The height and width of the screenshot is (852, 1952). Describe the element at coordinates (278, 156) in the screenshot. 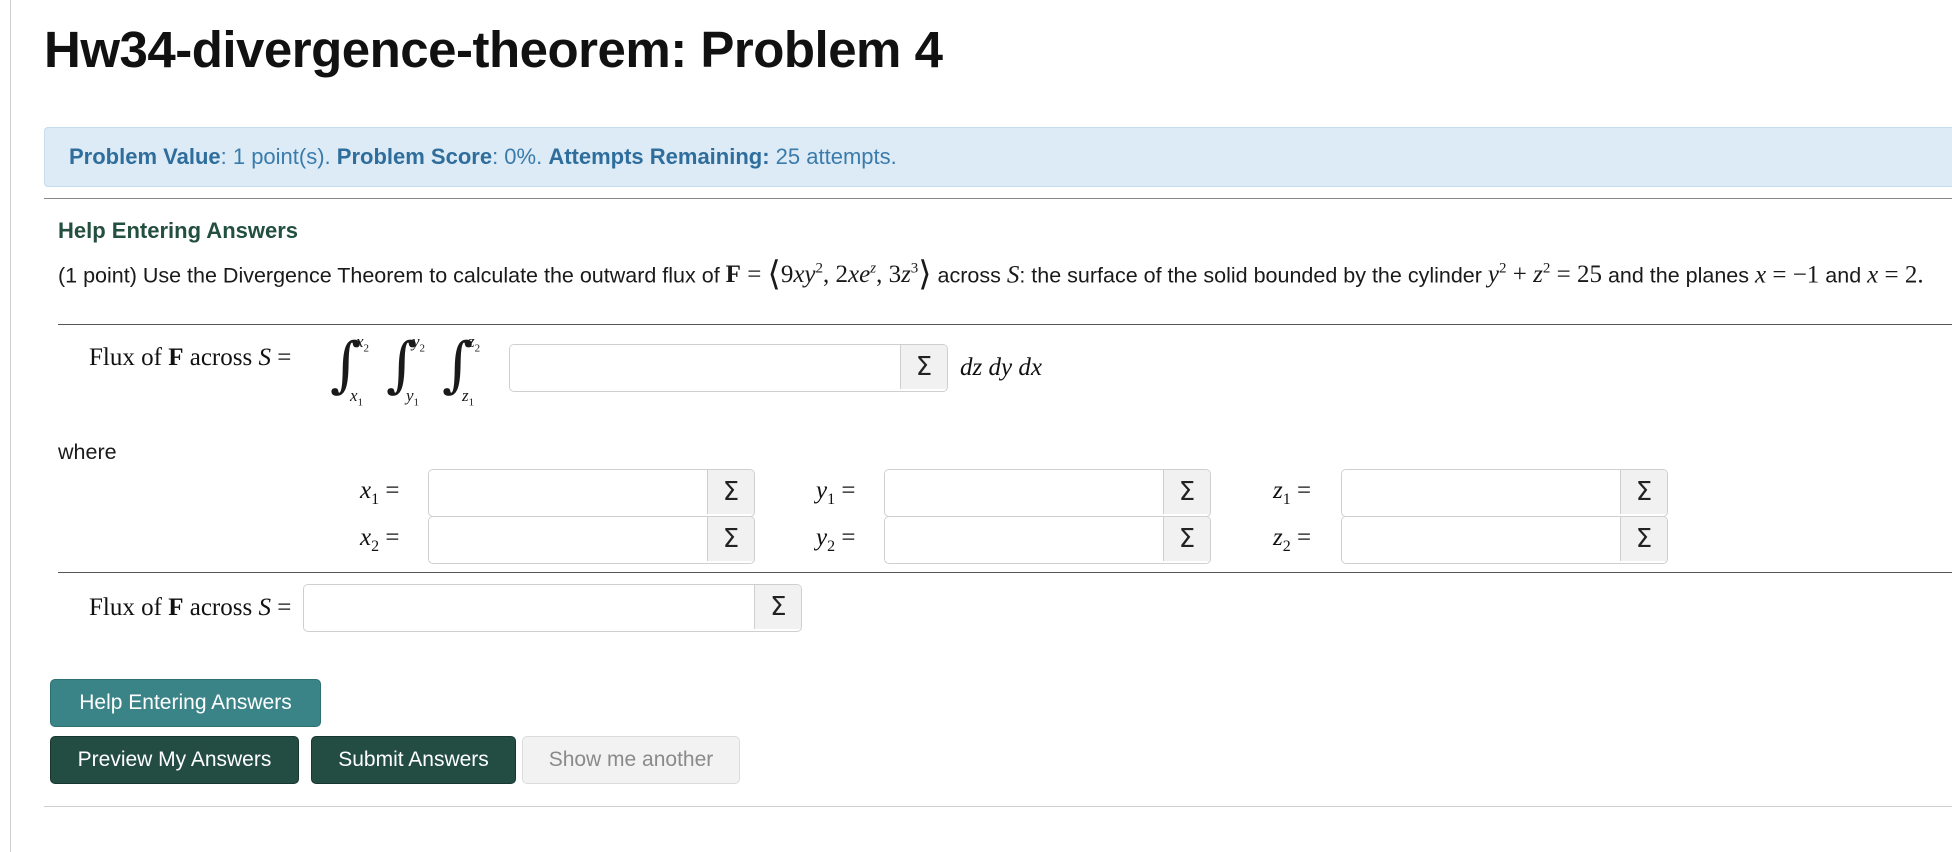

I see `problem-value-text: : 1 point(s).` at that location.